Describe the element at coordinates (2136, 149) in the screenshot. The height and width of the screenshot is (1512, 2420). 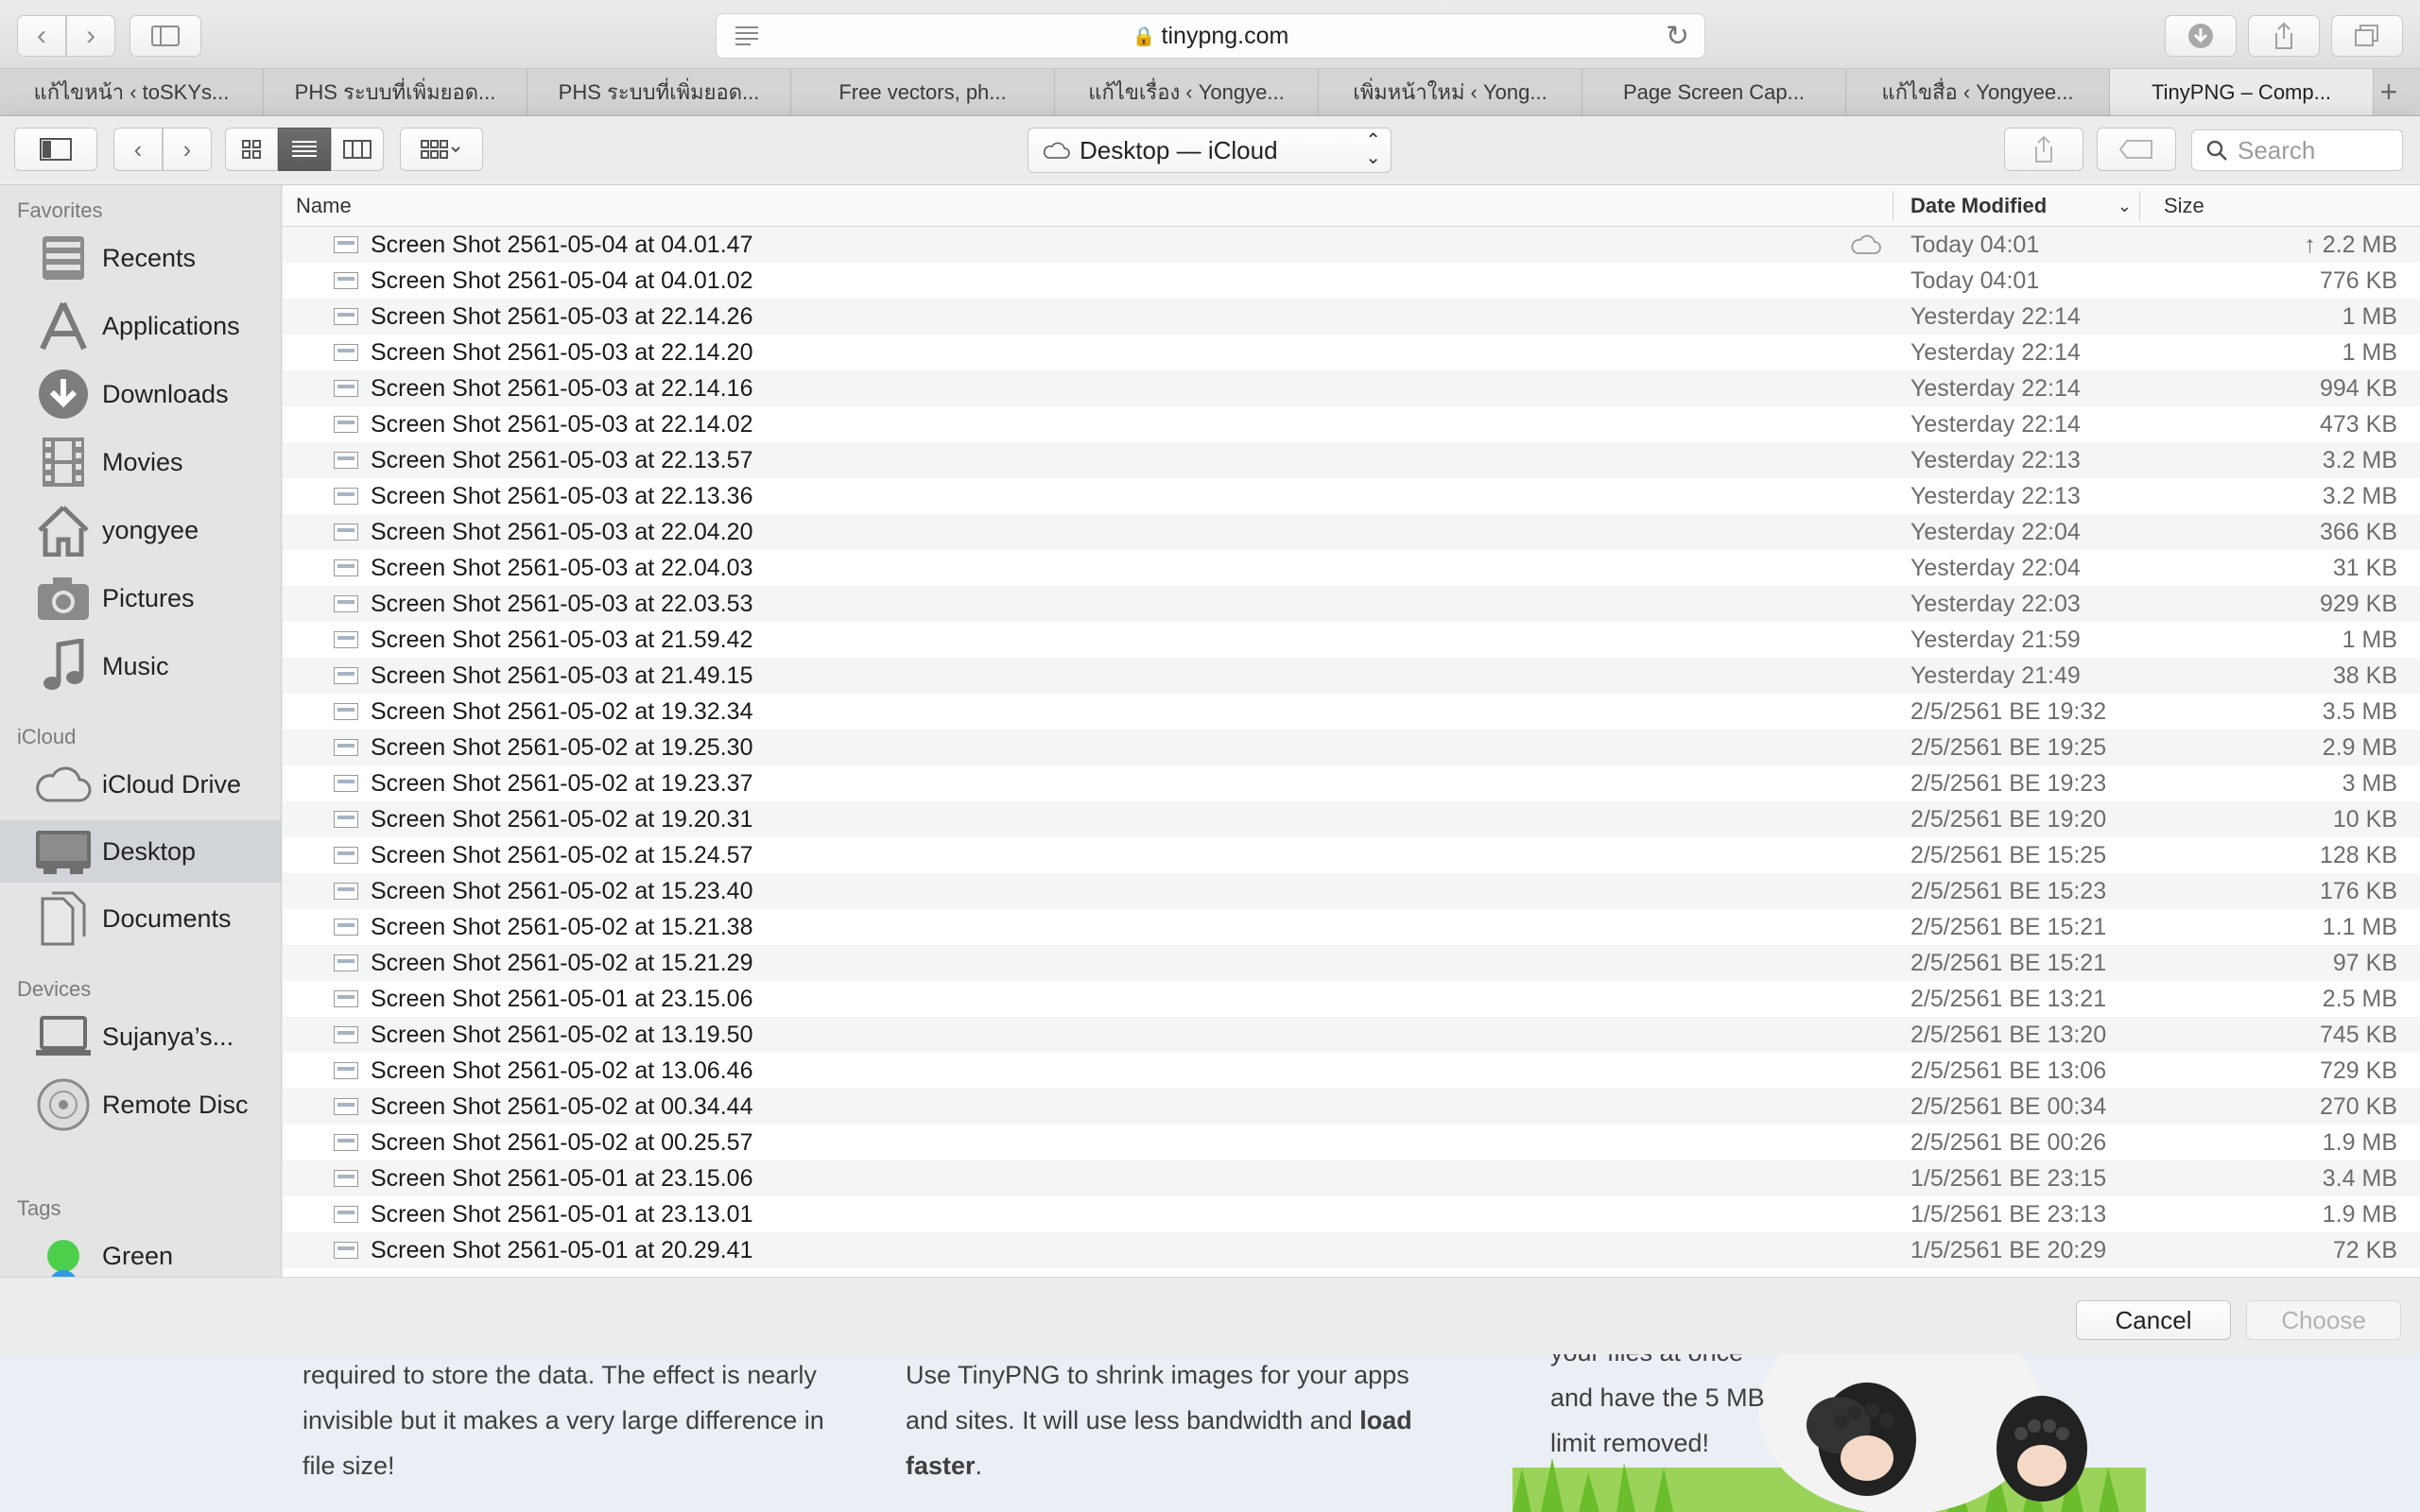
I see `tags-button` at that location.